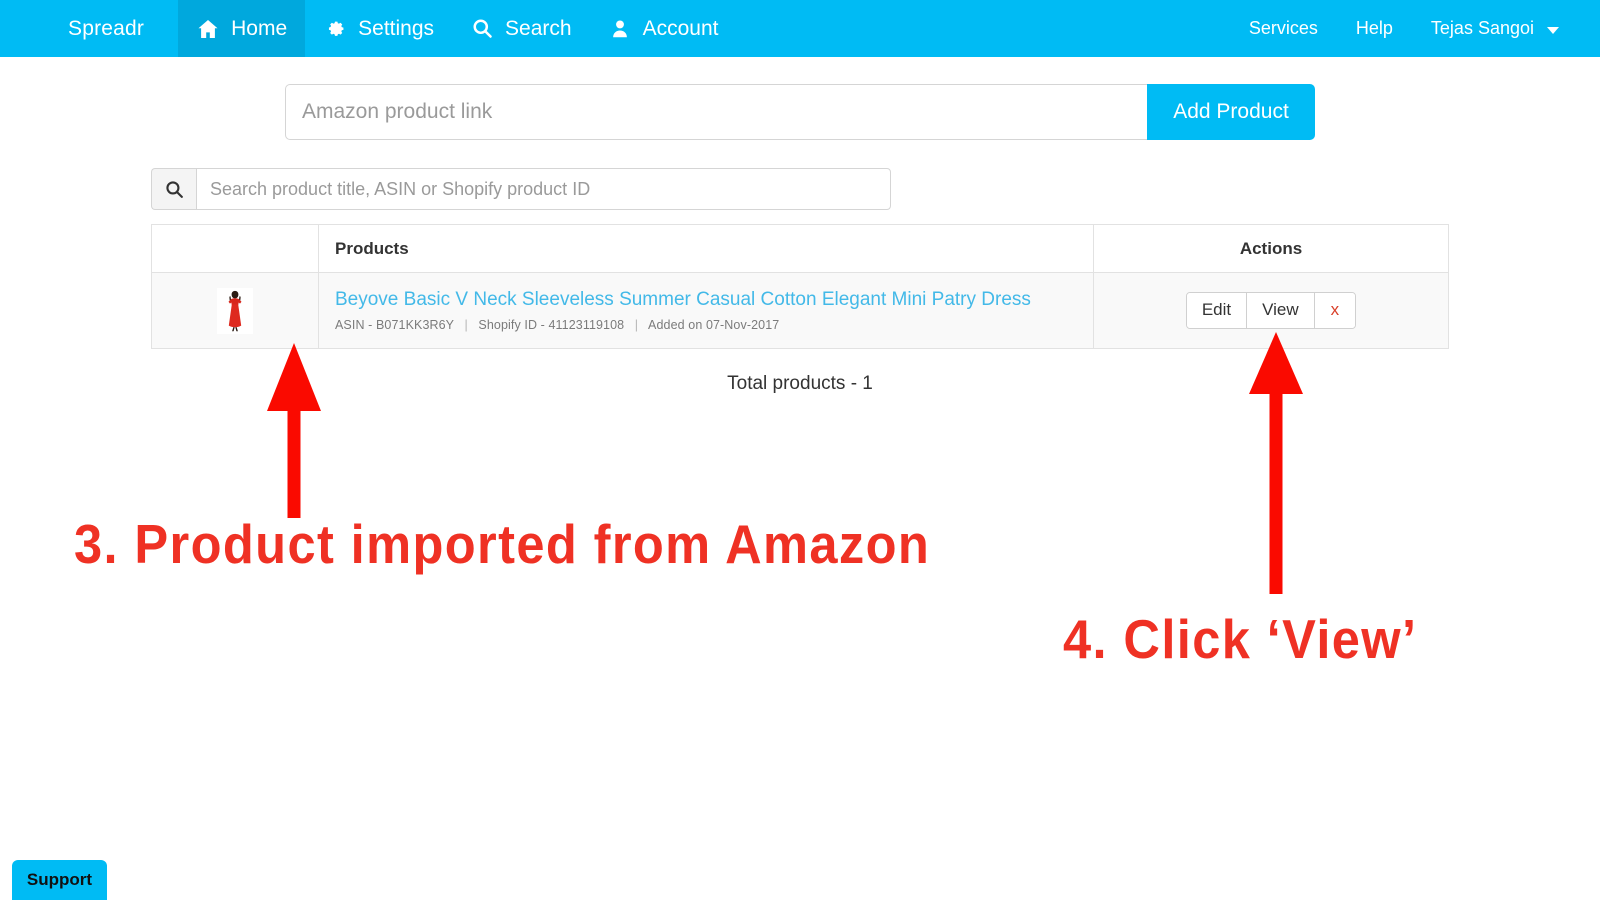  Describe the element at coordinates (1281, 310) in the screenshot. I see `view-button: View` at that location.